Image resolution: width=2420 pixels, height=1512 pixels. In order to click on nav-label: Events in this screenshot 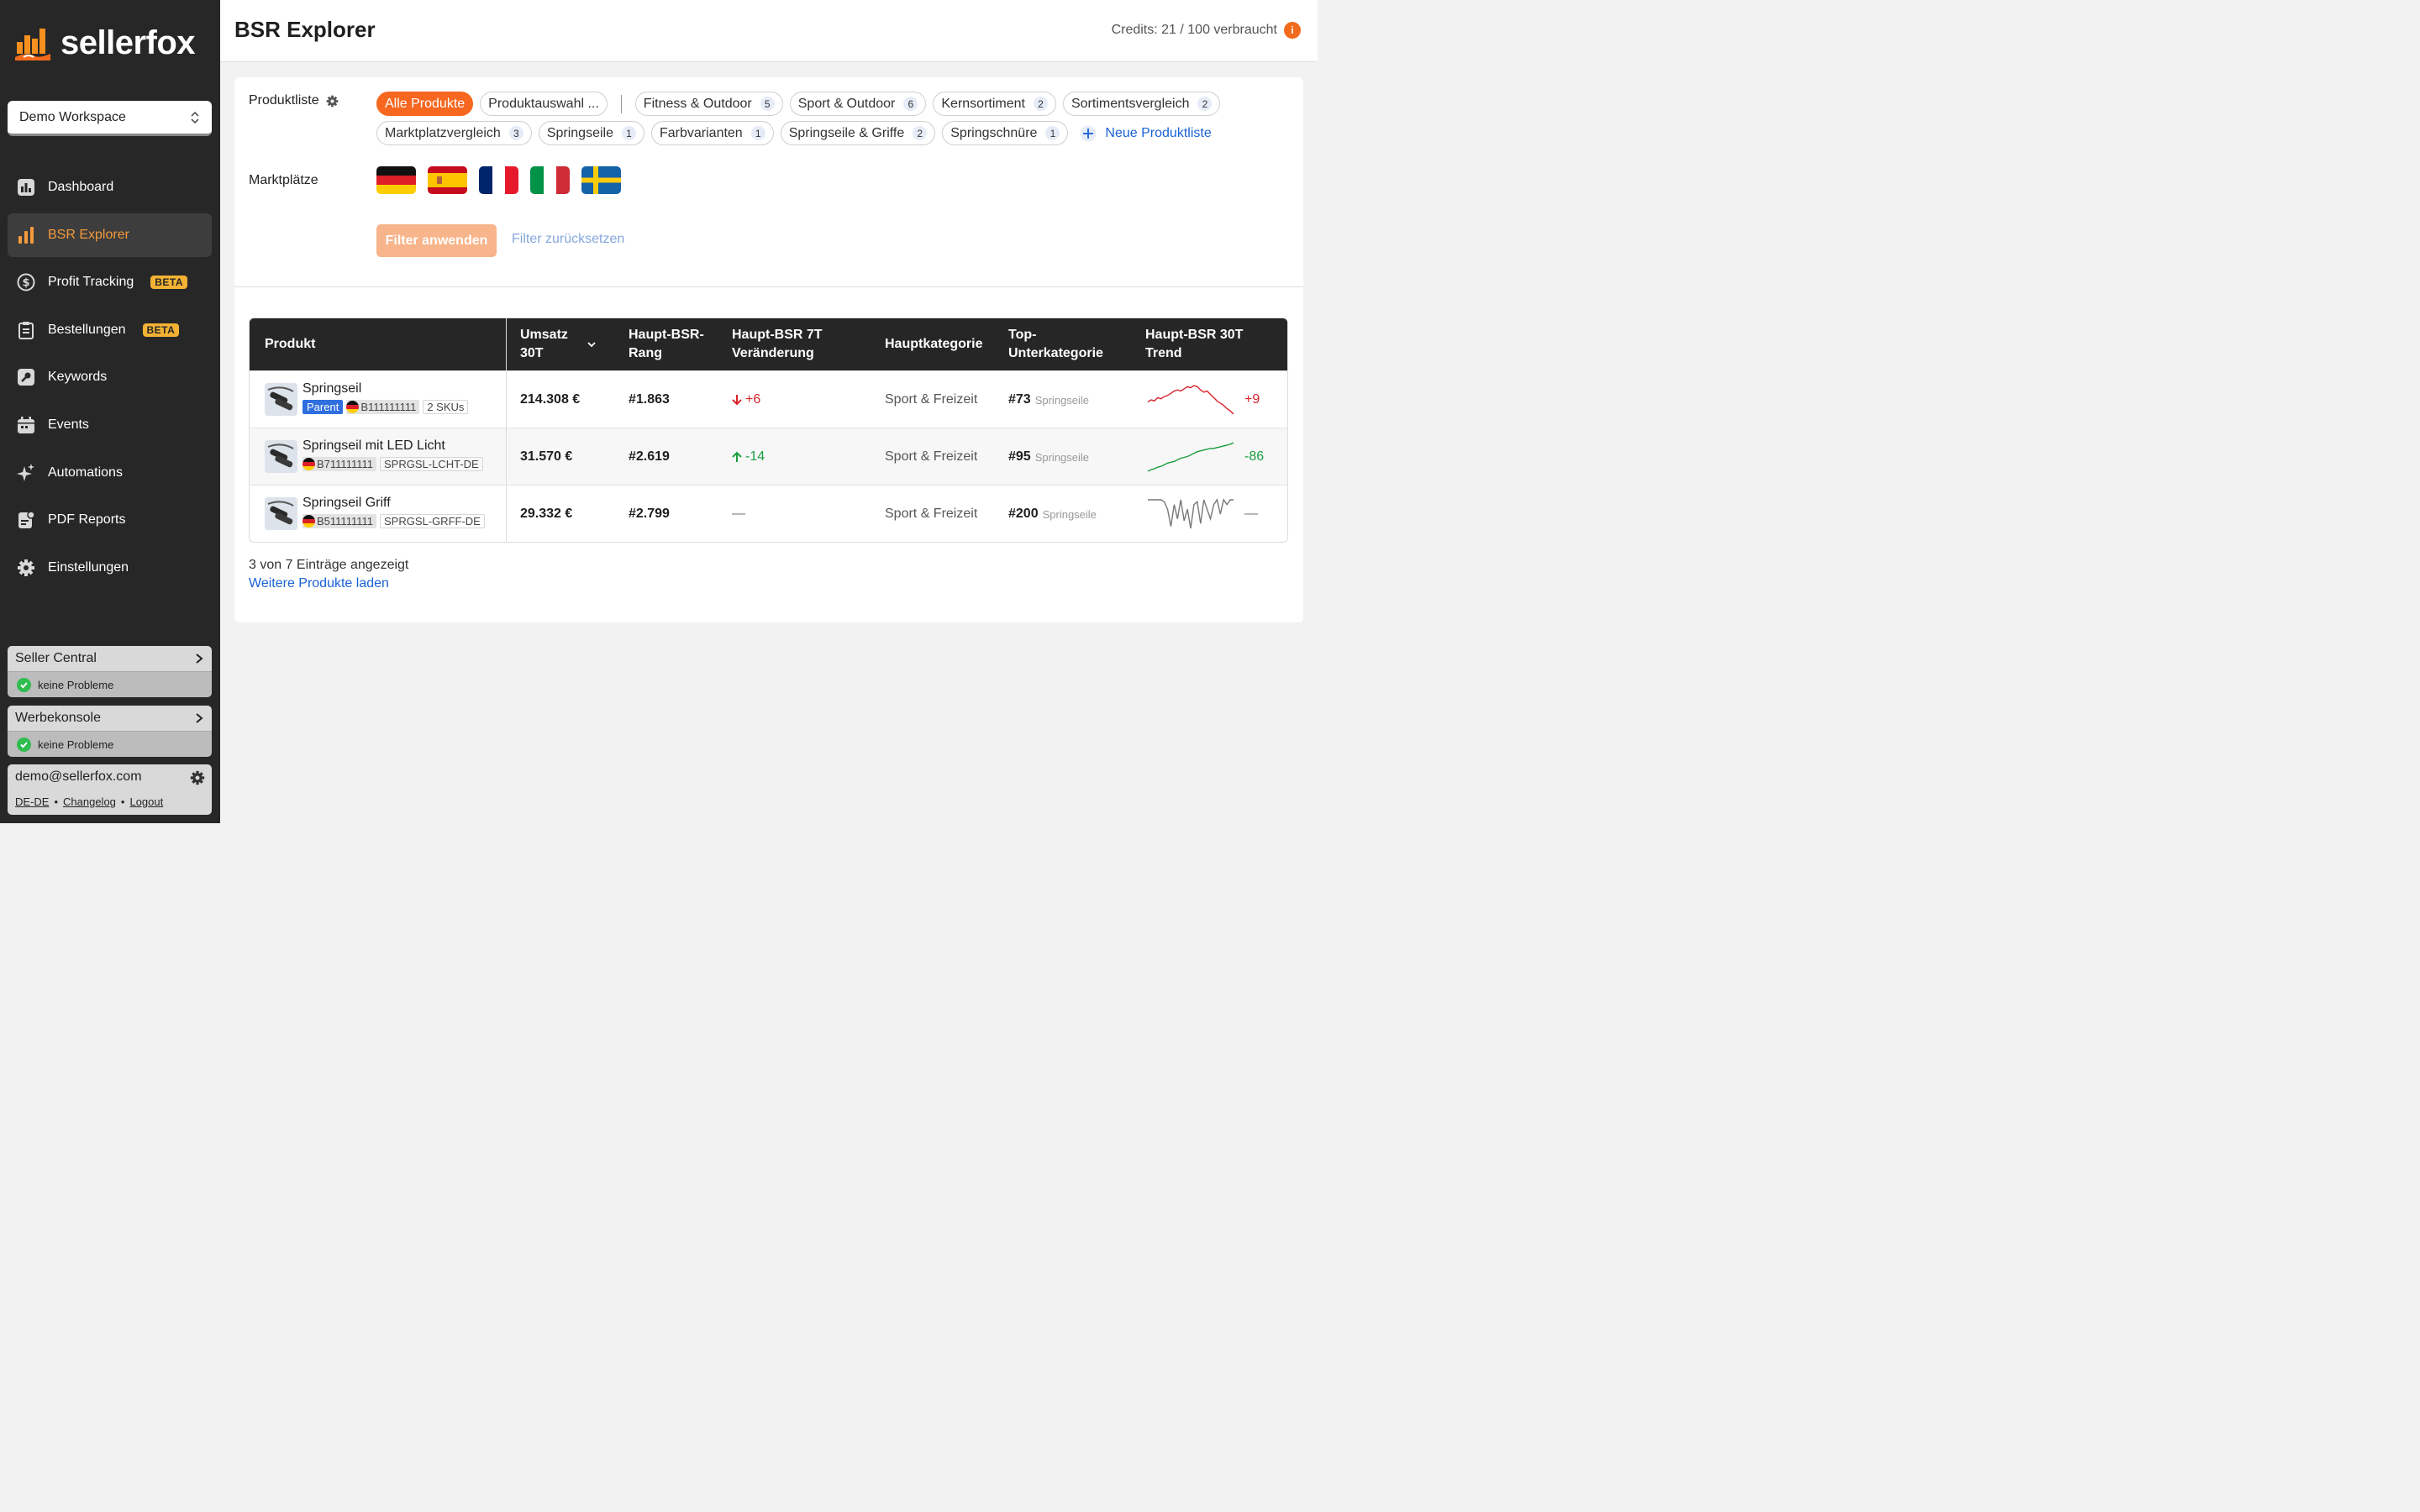, I will do `click(68, 424)`.